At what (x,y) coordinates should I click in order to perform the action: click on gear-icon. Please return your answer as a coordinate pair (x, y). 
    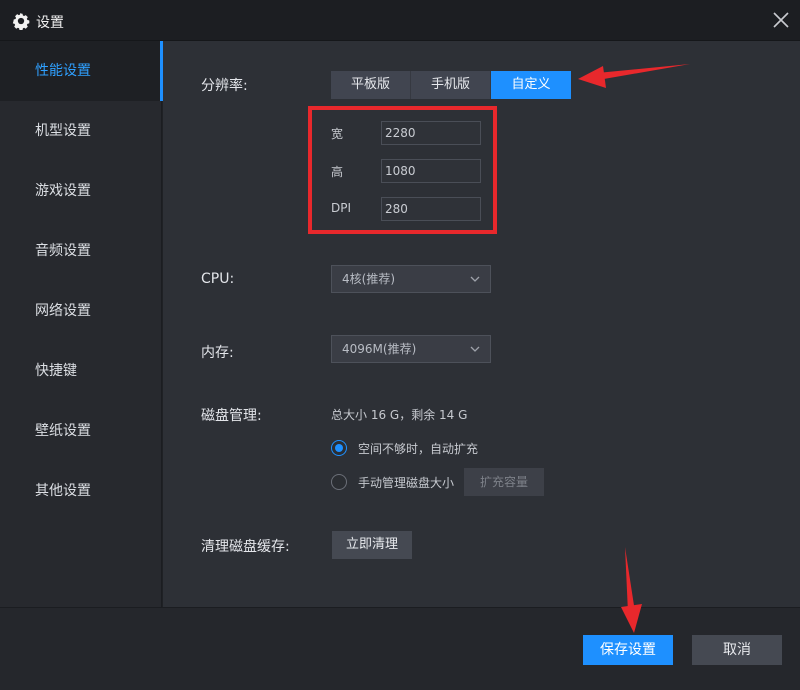
    Looking at the image, I should click on (21, 21).